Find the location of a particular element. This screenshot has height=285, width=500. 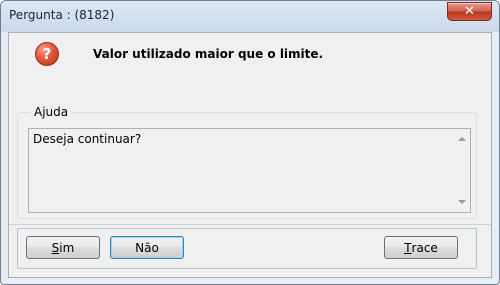

close-button: ✕ is located at coordinates (469, 11).